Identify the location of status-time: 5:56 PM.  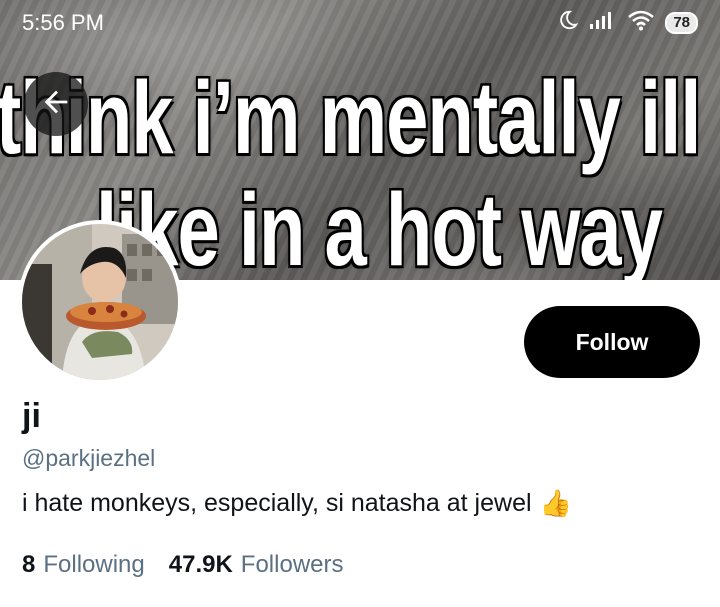
(63, 22).